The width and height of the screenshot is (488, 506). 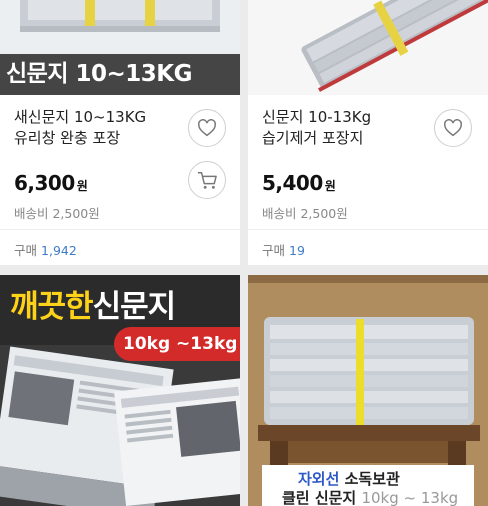 I want to click on product-caption: 자외선 소독보관 클린 신문지 10kg ~ 13kg, so click(x=368, y=485).